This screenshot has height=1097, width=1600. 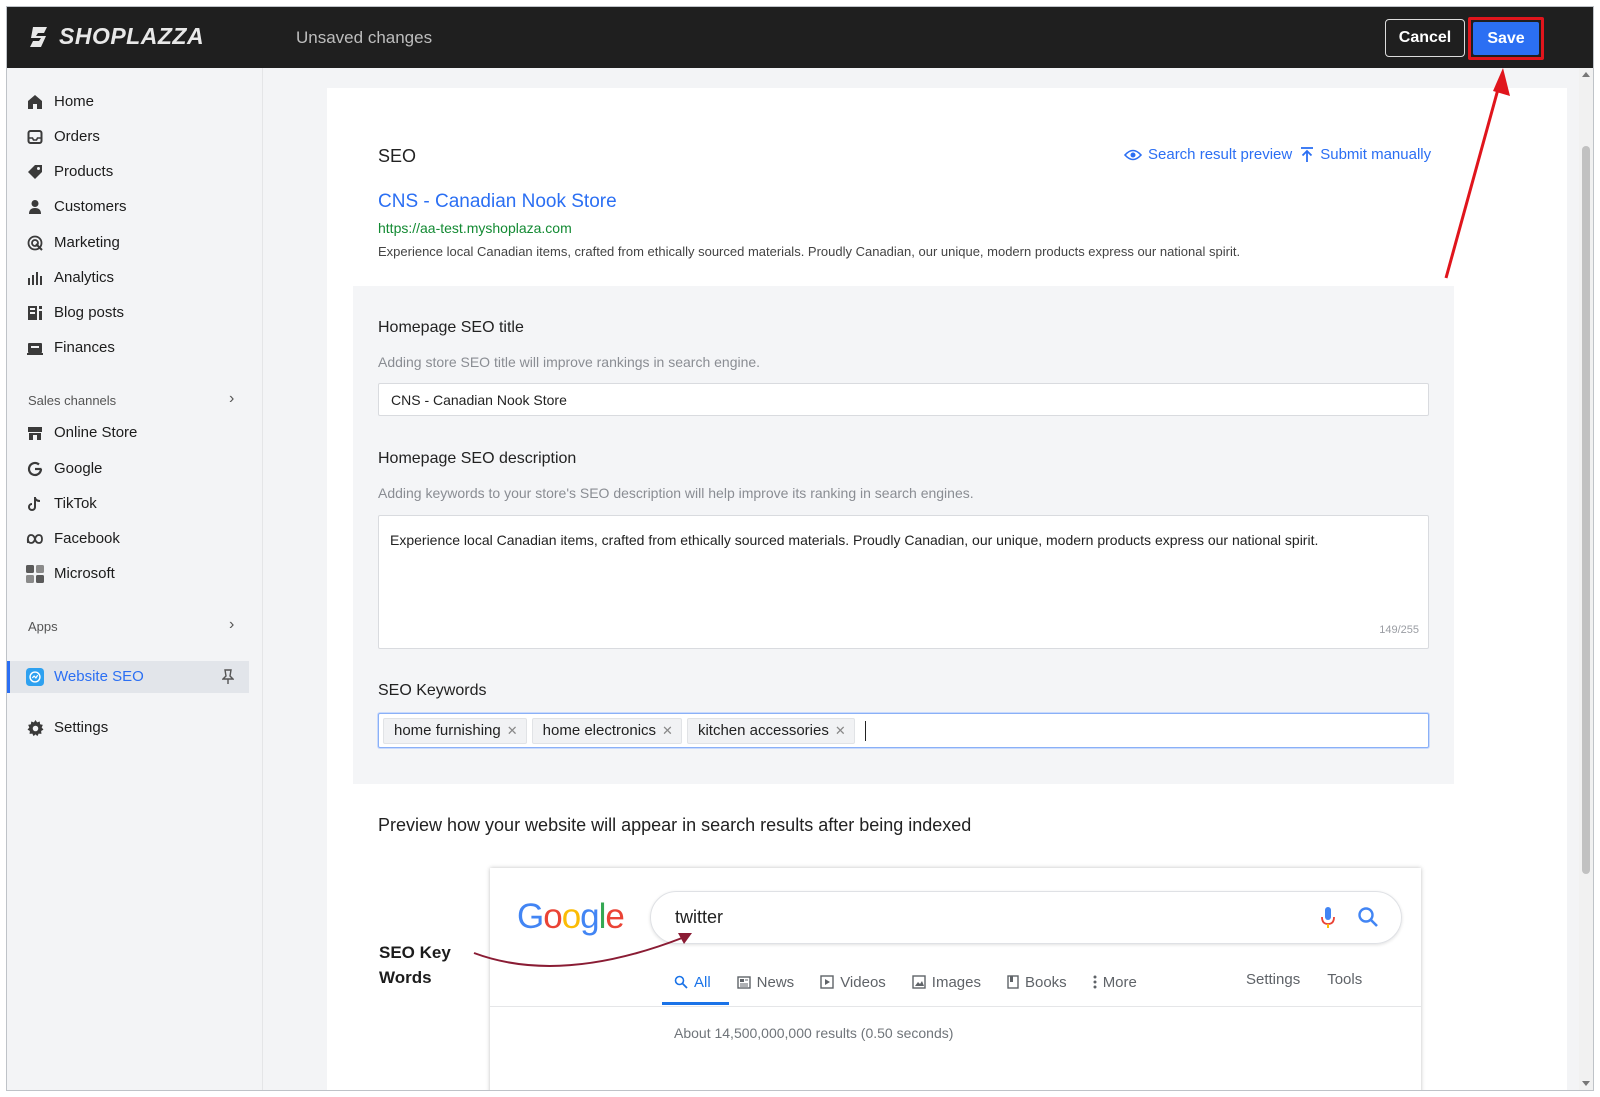 What do you see at coordinates (35, 433) in the screenshot?
I see `store-icon` at bounding box center [35, 433].